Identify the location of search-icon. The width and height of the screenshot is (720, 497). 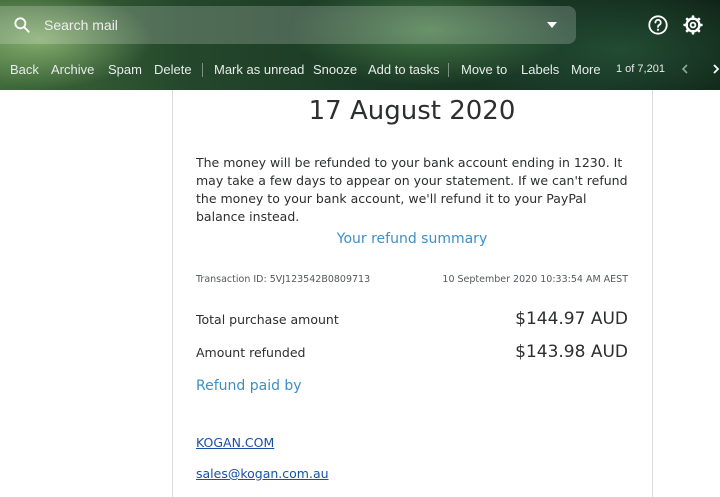
(22, 25).